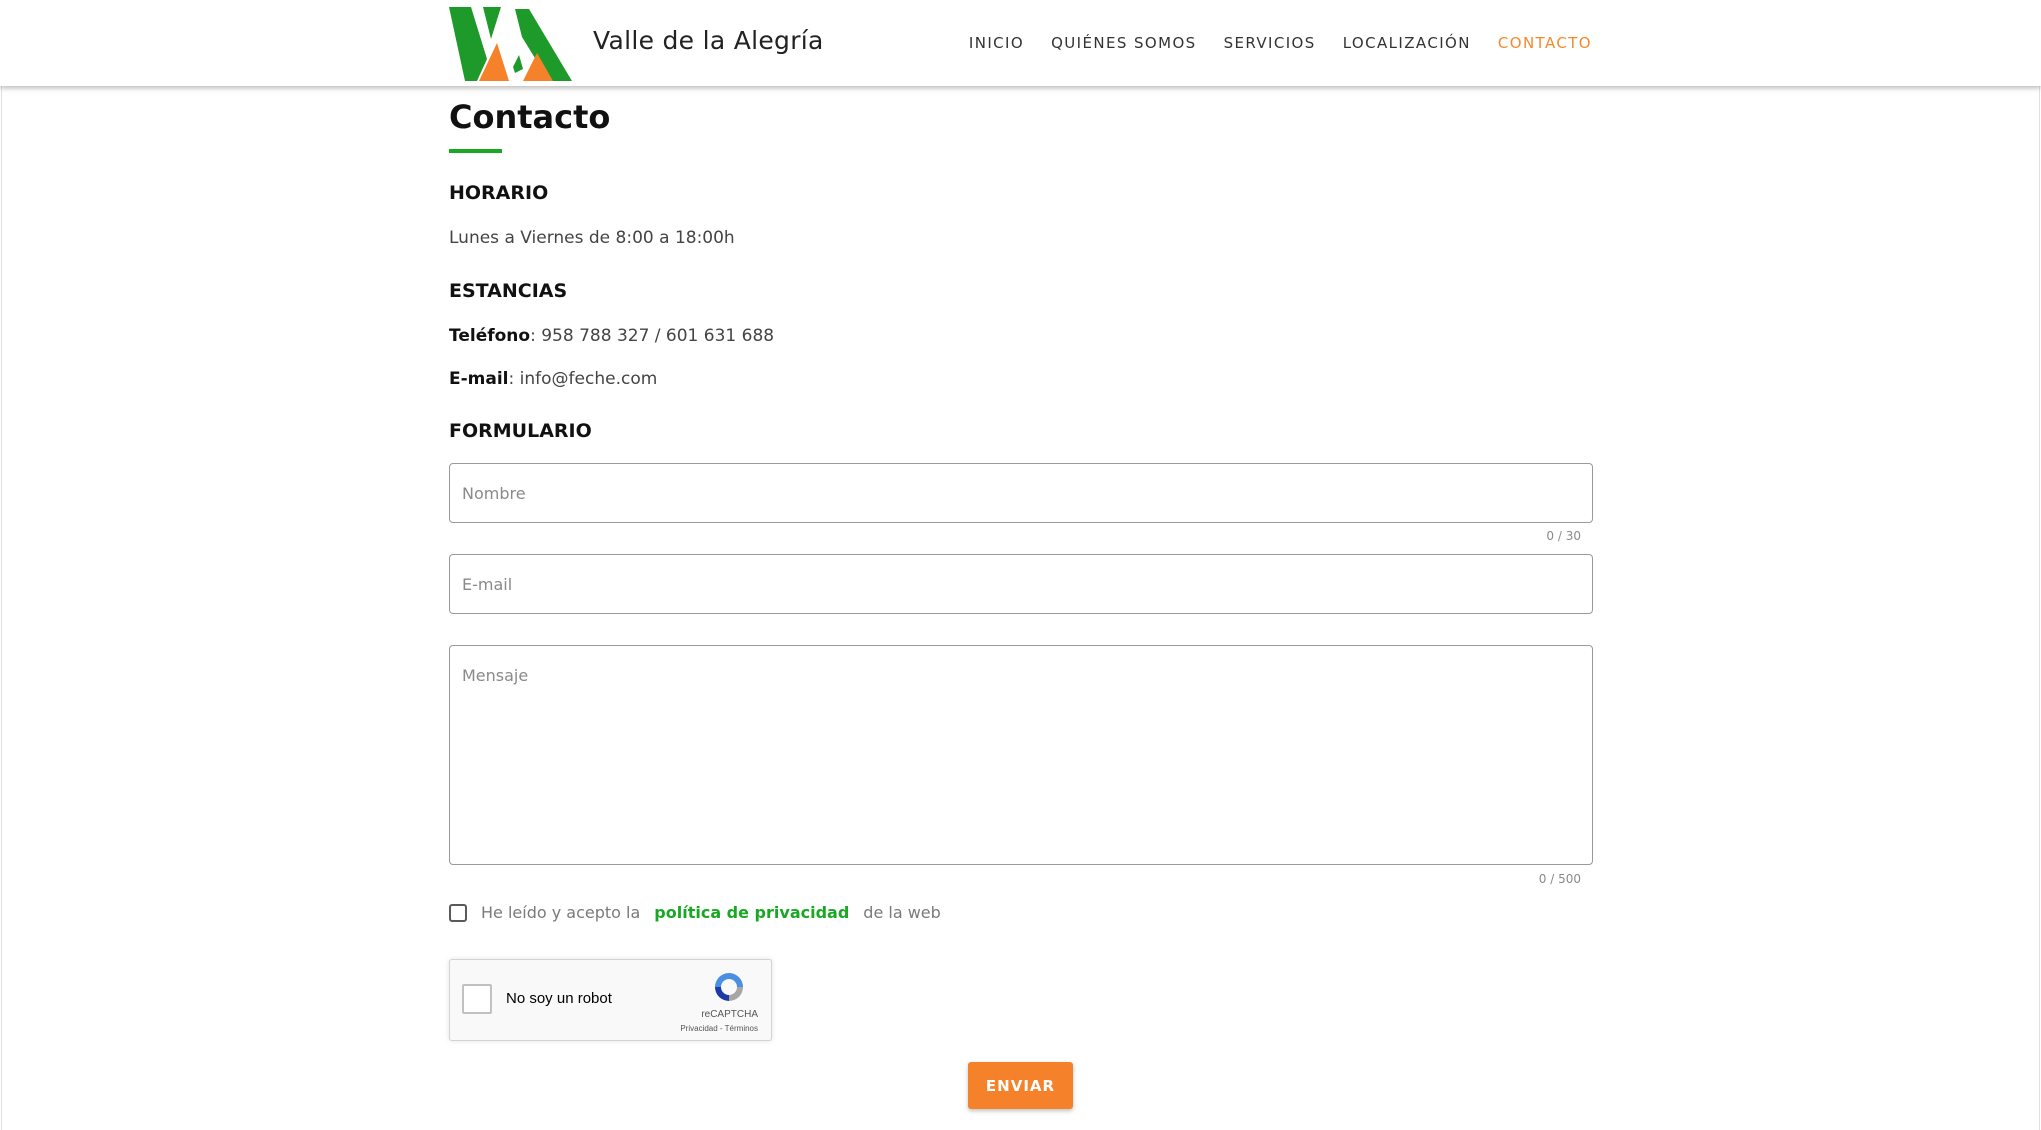 Image resolution: width=2041 pixels, height=1130 pixels. What do you see at coordinates (719, 1028) in the screenshot?
I see `recaptcha-links: Privacidad - Términos` at bounding box center [719, 1028].